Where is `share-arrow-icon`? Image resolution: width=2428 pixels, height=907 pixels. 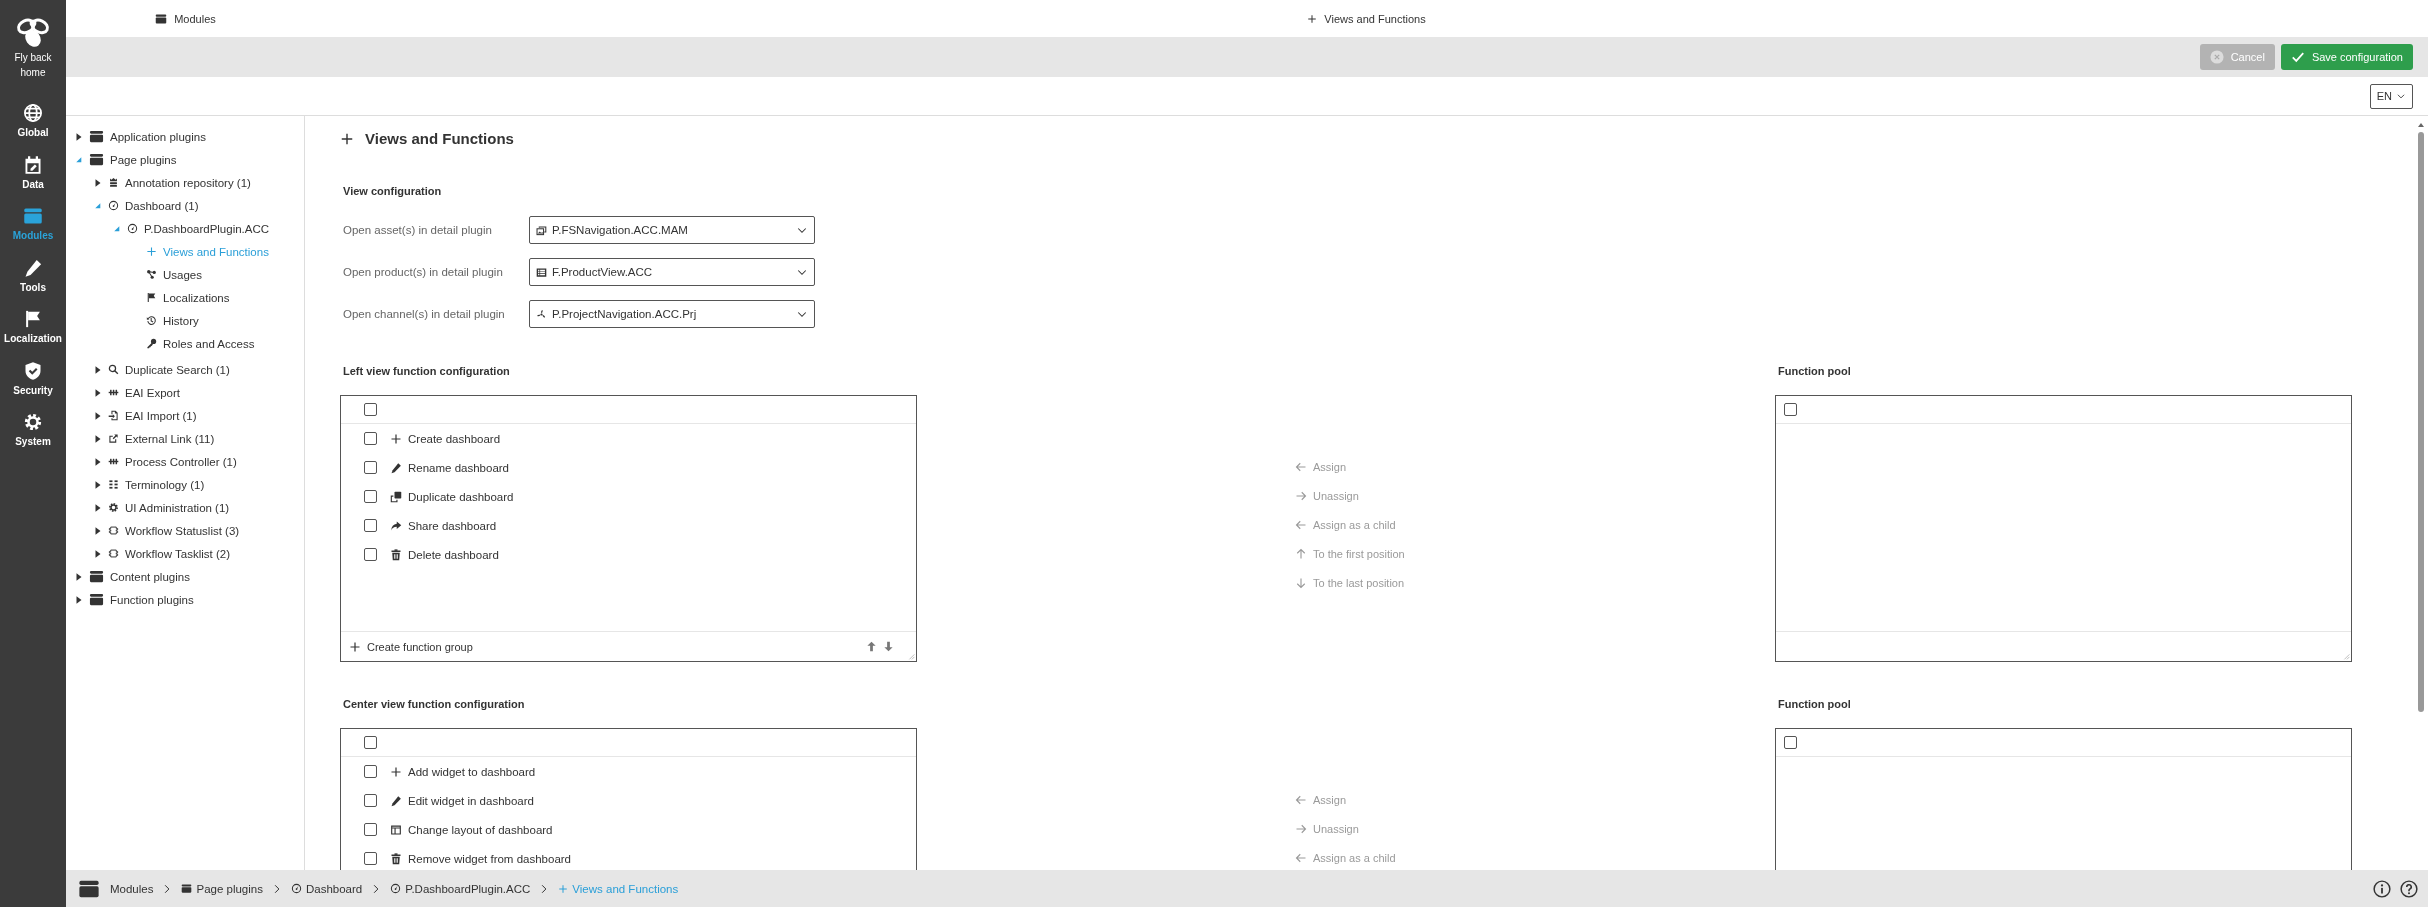 share-arrow-icon is located at coordinates (396, 525).